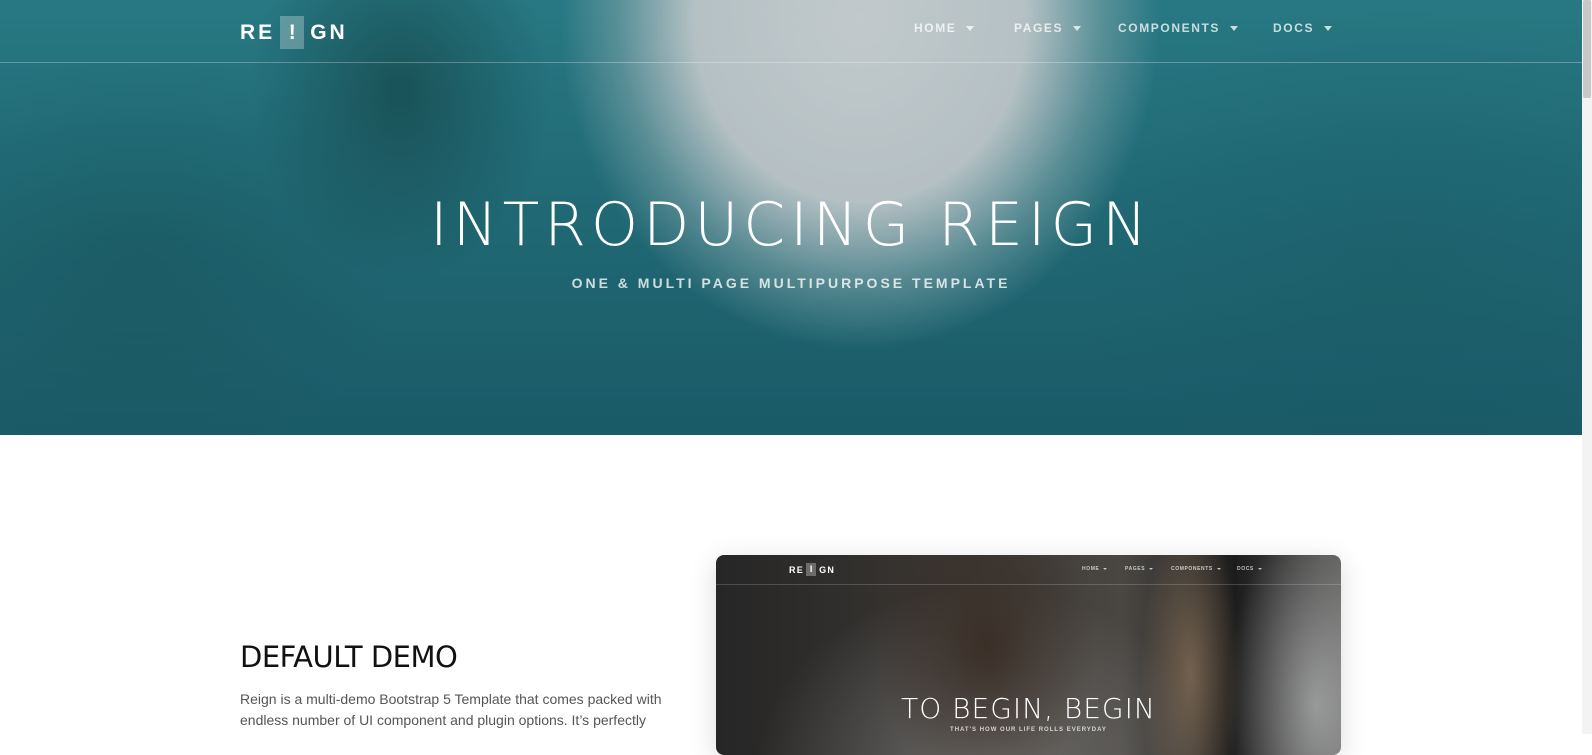 The width and height of the screenshot is (1592, 755). Describe the element at coordinates (1039, 28) in the screenshot. I see `nav-item-label: PAGES` at that location.